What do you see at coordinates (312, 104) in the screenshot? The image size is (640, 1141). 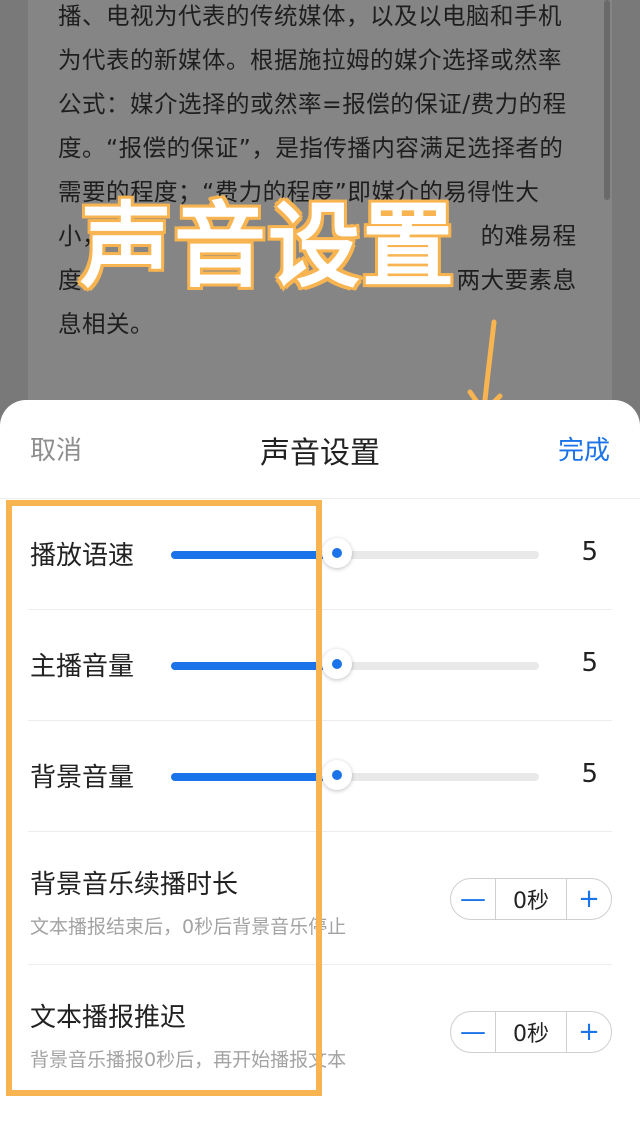 I see `article-line: 公式：媒介选择的或然率=报偿的保证/费力的程` at bounding box center [312, 104].